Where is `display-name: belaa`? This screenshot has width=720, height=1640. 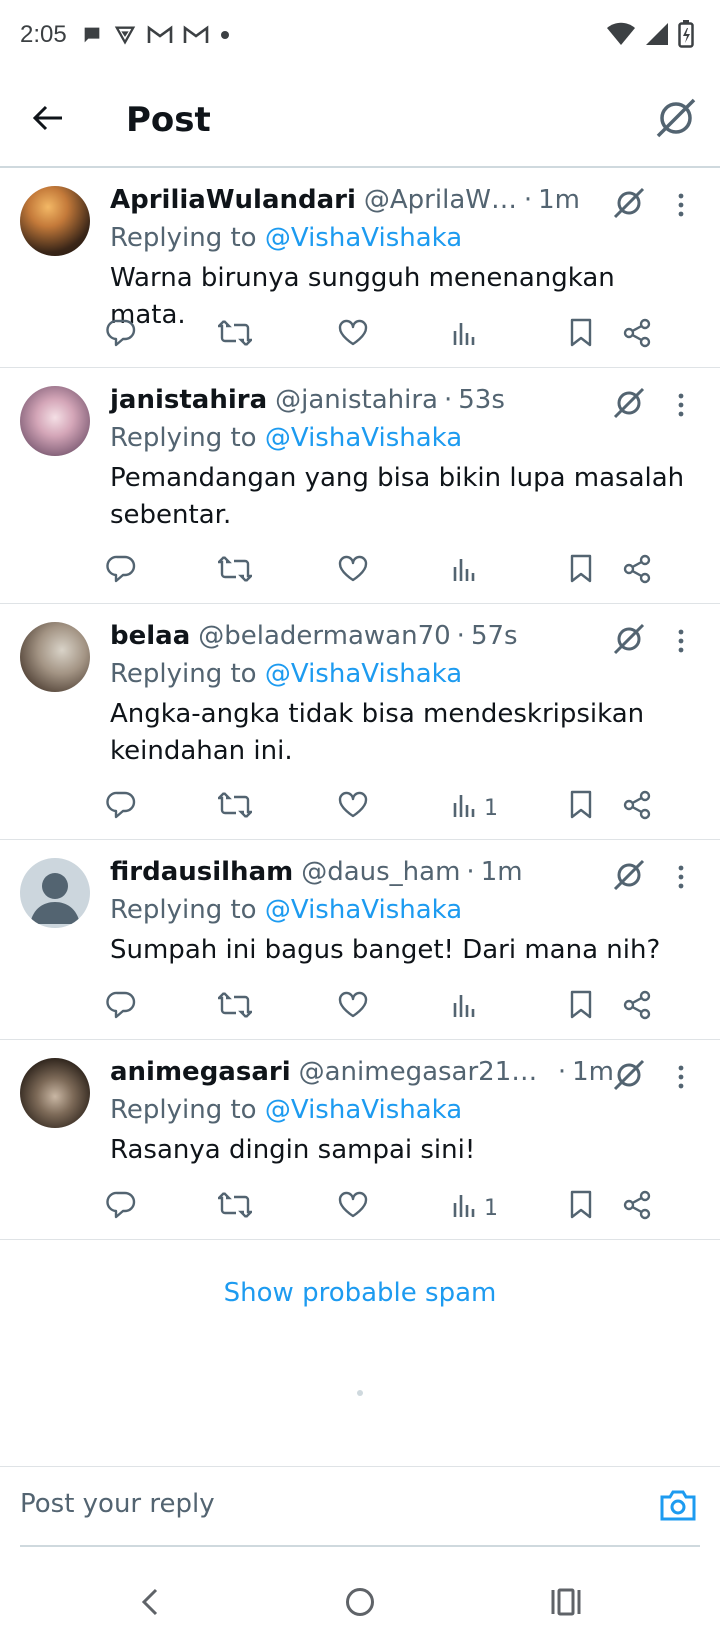 display-name: belaa is located at coordinates (150, 636).